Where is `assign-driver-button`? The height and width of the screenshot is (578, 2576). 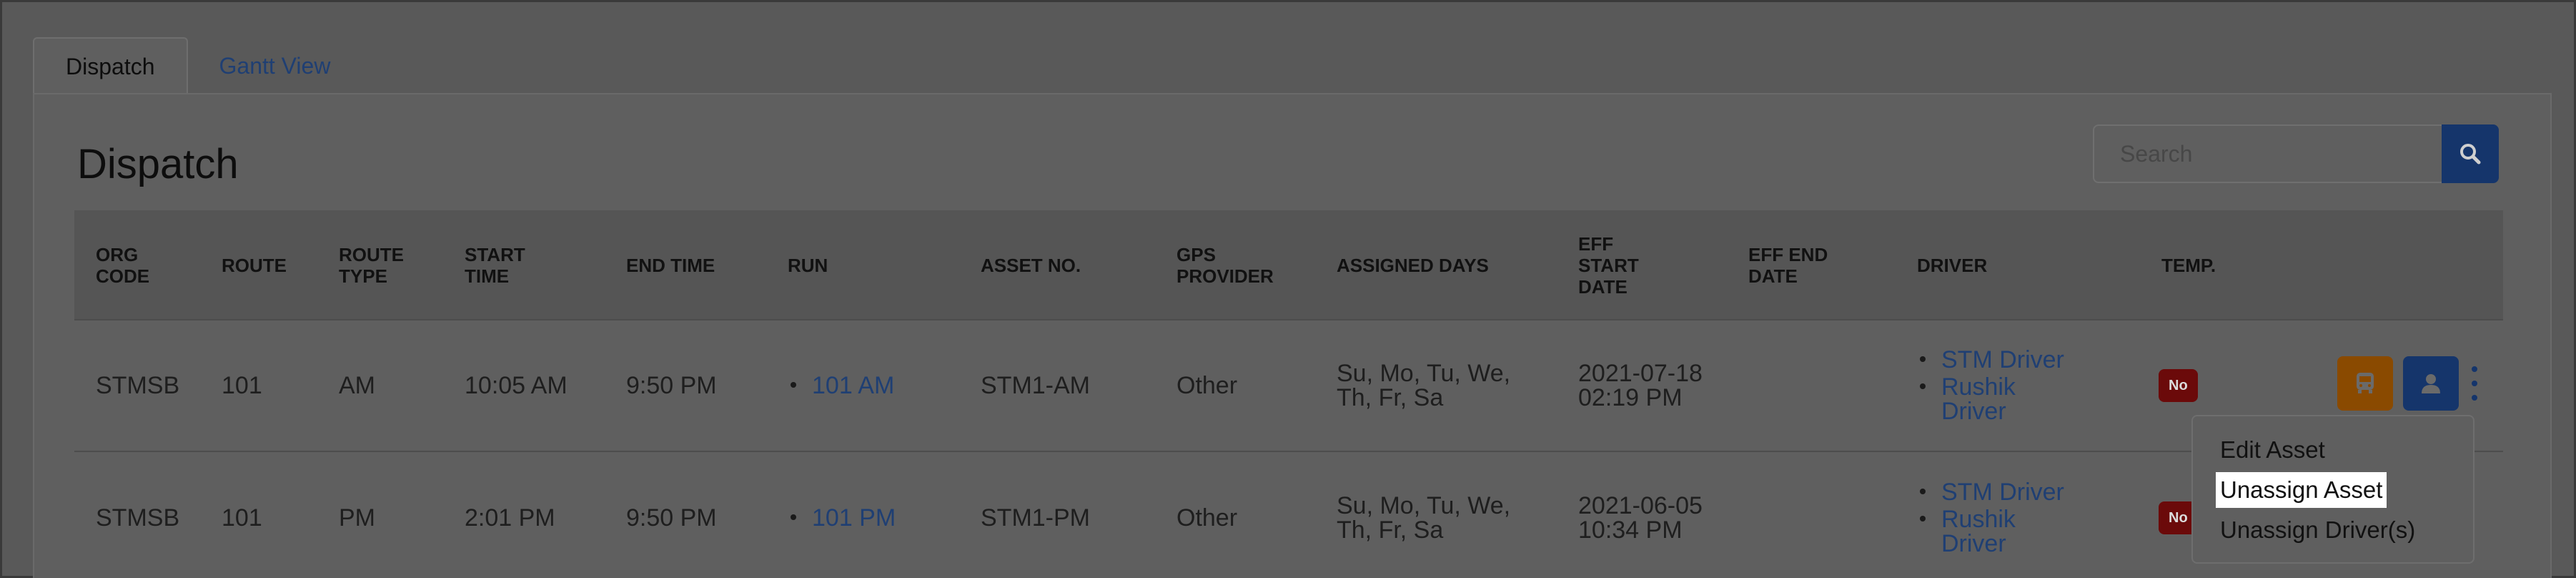
assign-driver-button is located at coordinates (2431, 383).